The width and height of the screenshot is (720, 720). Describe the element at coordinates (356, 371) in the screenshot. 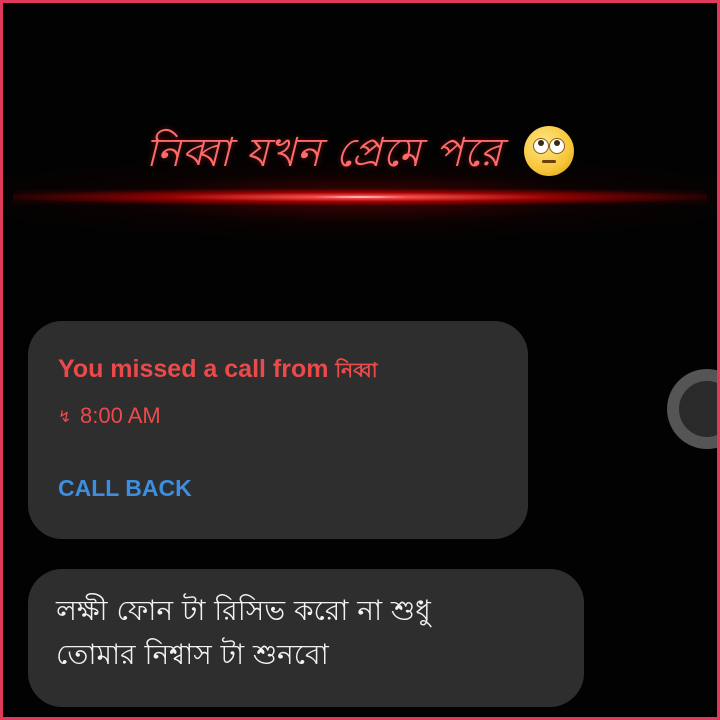

I see `caller-name: নিব্বা` at that location.